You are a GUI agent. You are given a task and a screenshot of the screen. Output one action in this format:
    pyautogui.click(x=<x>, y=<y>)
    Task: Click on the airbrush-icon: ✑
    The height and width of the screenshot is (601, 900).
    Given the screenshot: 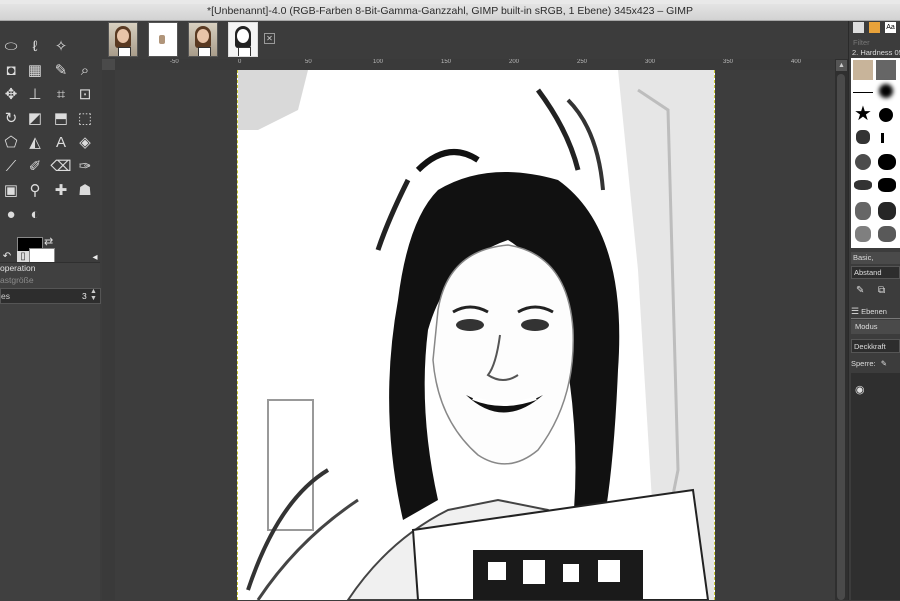 What is the action you would take?
    pyautogui.click(x=85, y=166)
    